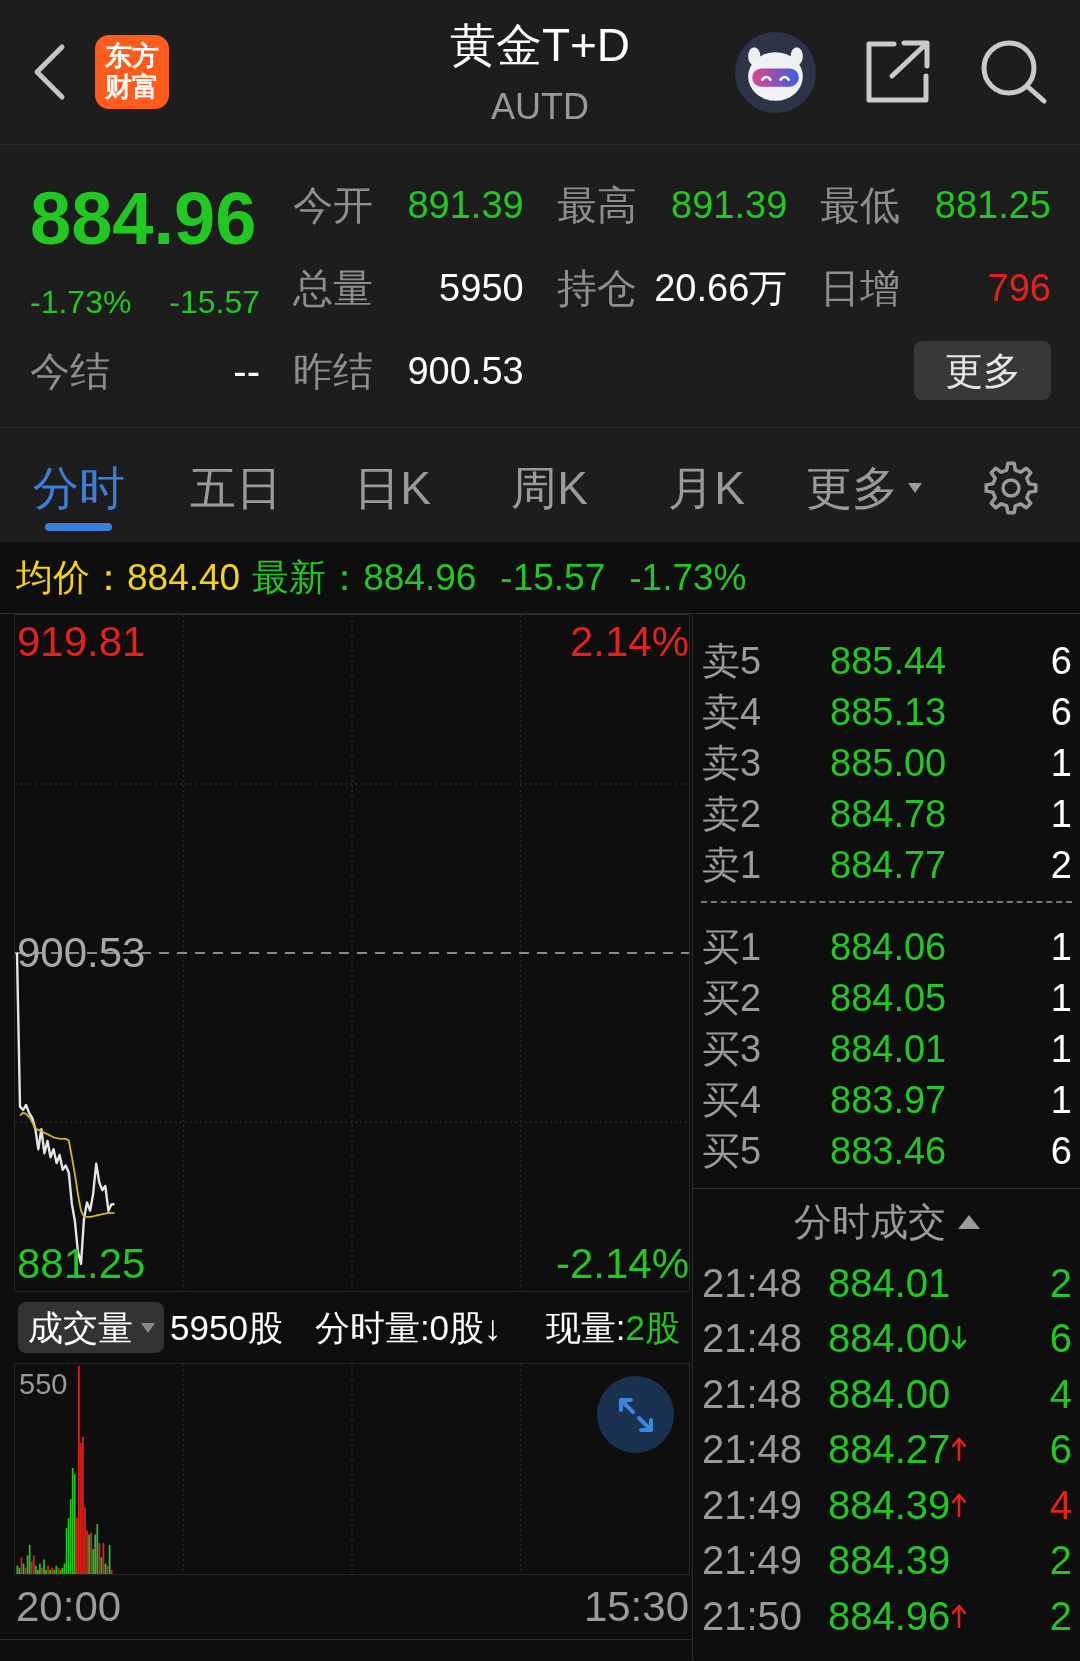 The image size is (1080, 1661). What do you see at coordinates (1019, 287) in the screenshot?
I see `stat-value: 796` at bounding box center [1019, 287].